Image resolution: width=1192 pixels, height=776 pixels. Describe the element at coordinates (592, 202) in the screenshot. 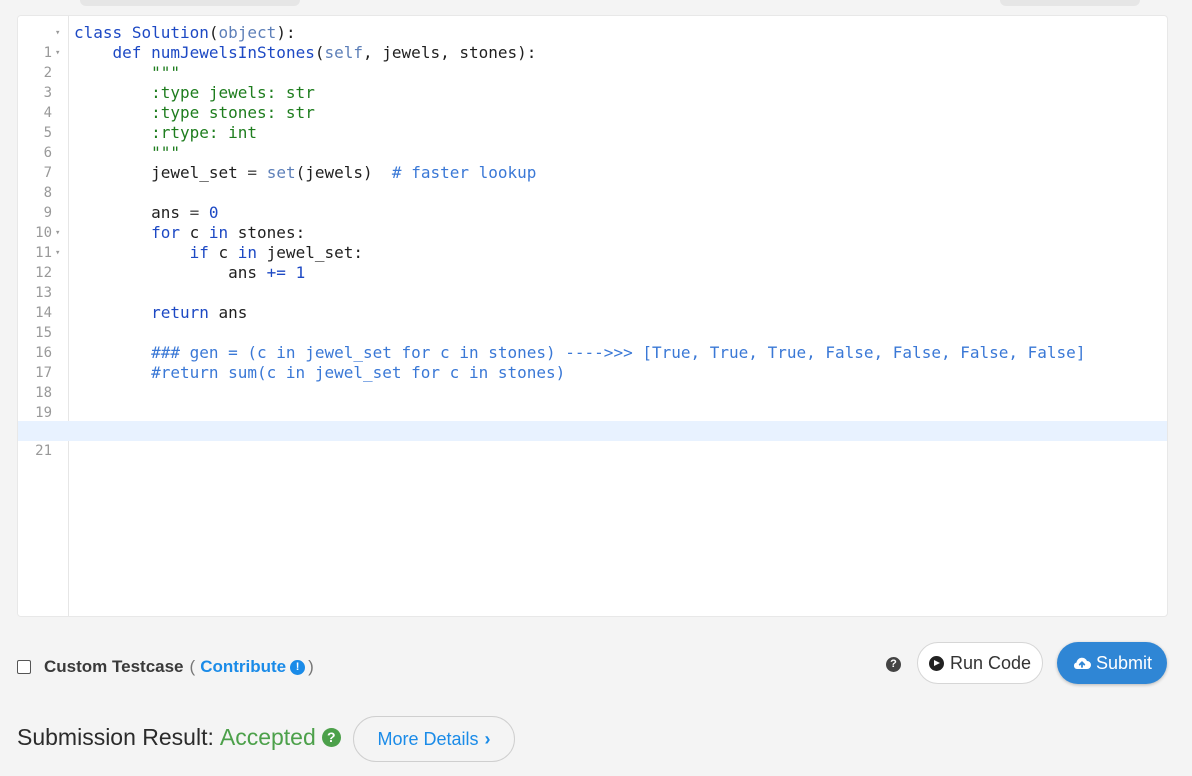

I see `code-line: 9` at that location.